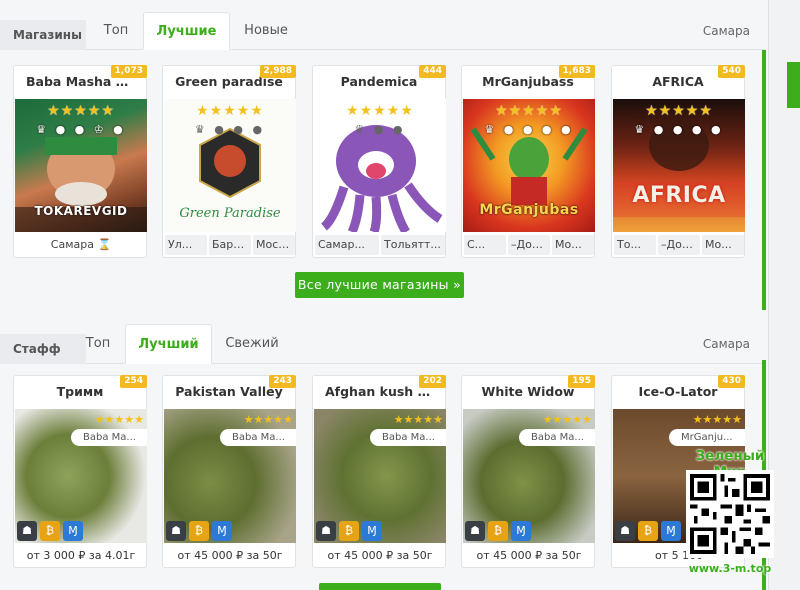 This screenshot has height=590, width=800. Describe the element at coordinates (81, 211) in the screenshot. I see `shop-image-caption: TOKAREVGID` at that location.